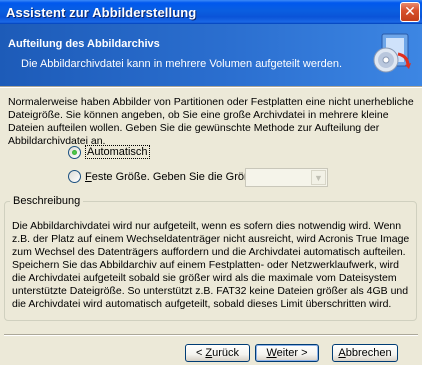 The height and width of the screenshot is (365, 422). I want to click on chevron-down-icon: ▼, so click(318, 177).